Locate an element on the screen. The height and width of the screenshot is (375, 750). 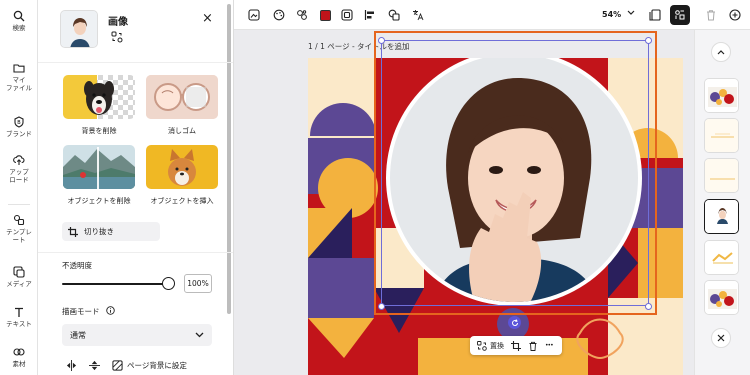
pattern-icon is located at coordinates (117, 365).